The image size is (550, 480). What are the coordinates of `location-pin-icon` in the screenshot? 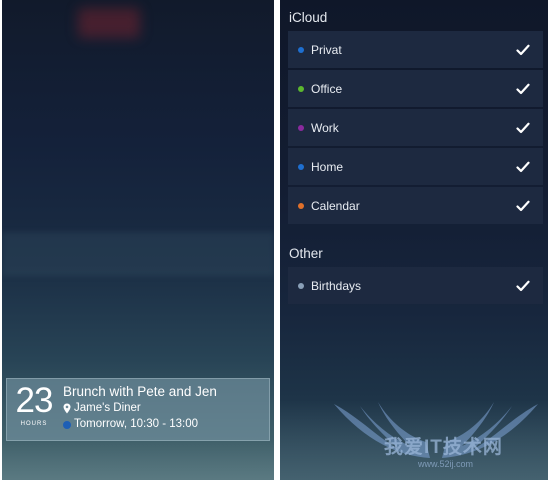 It's located at (67, 408).